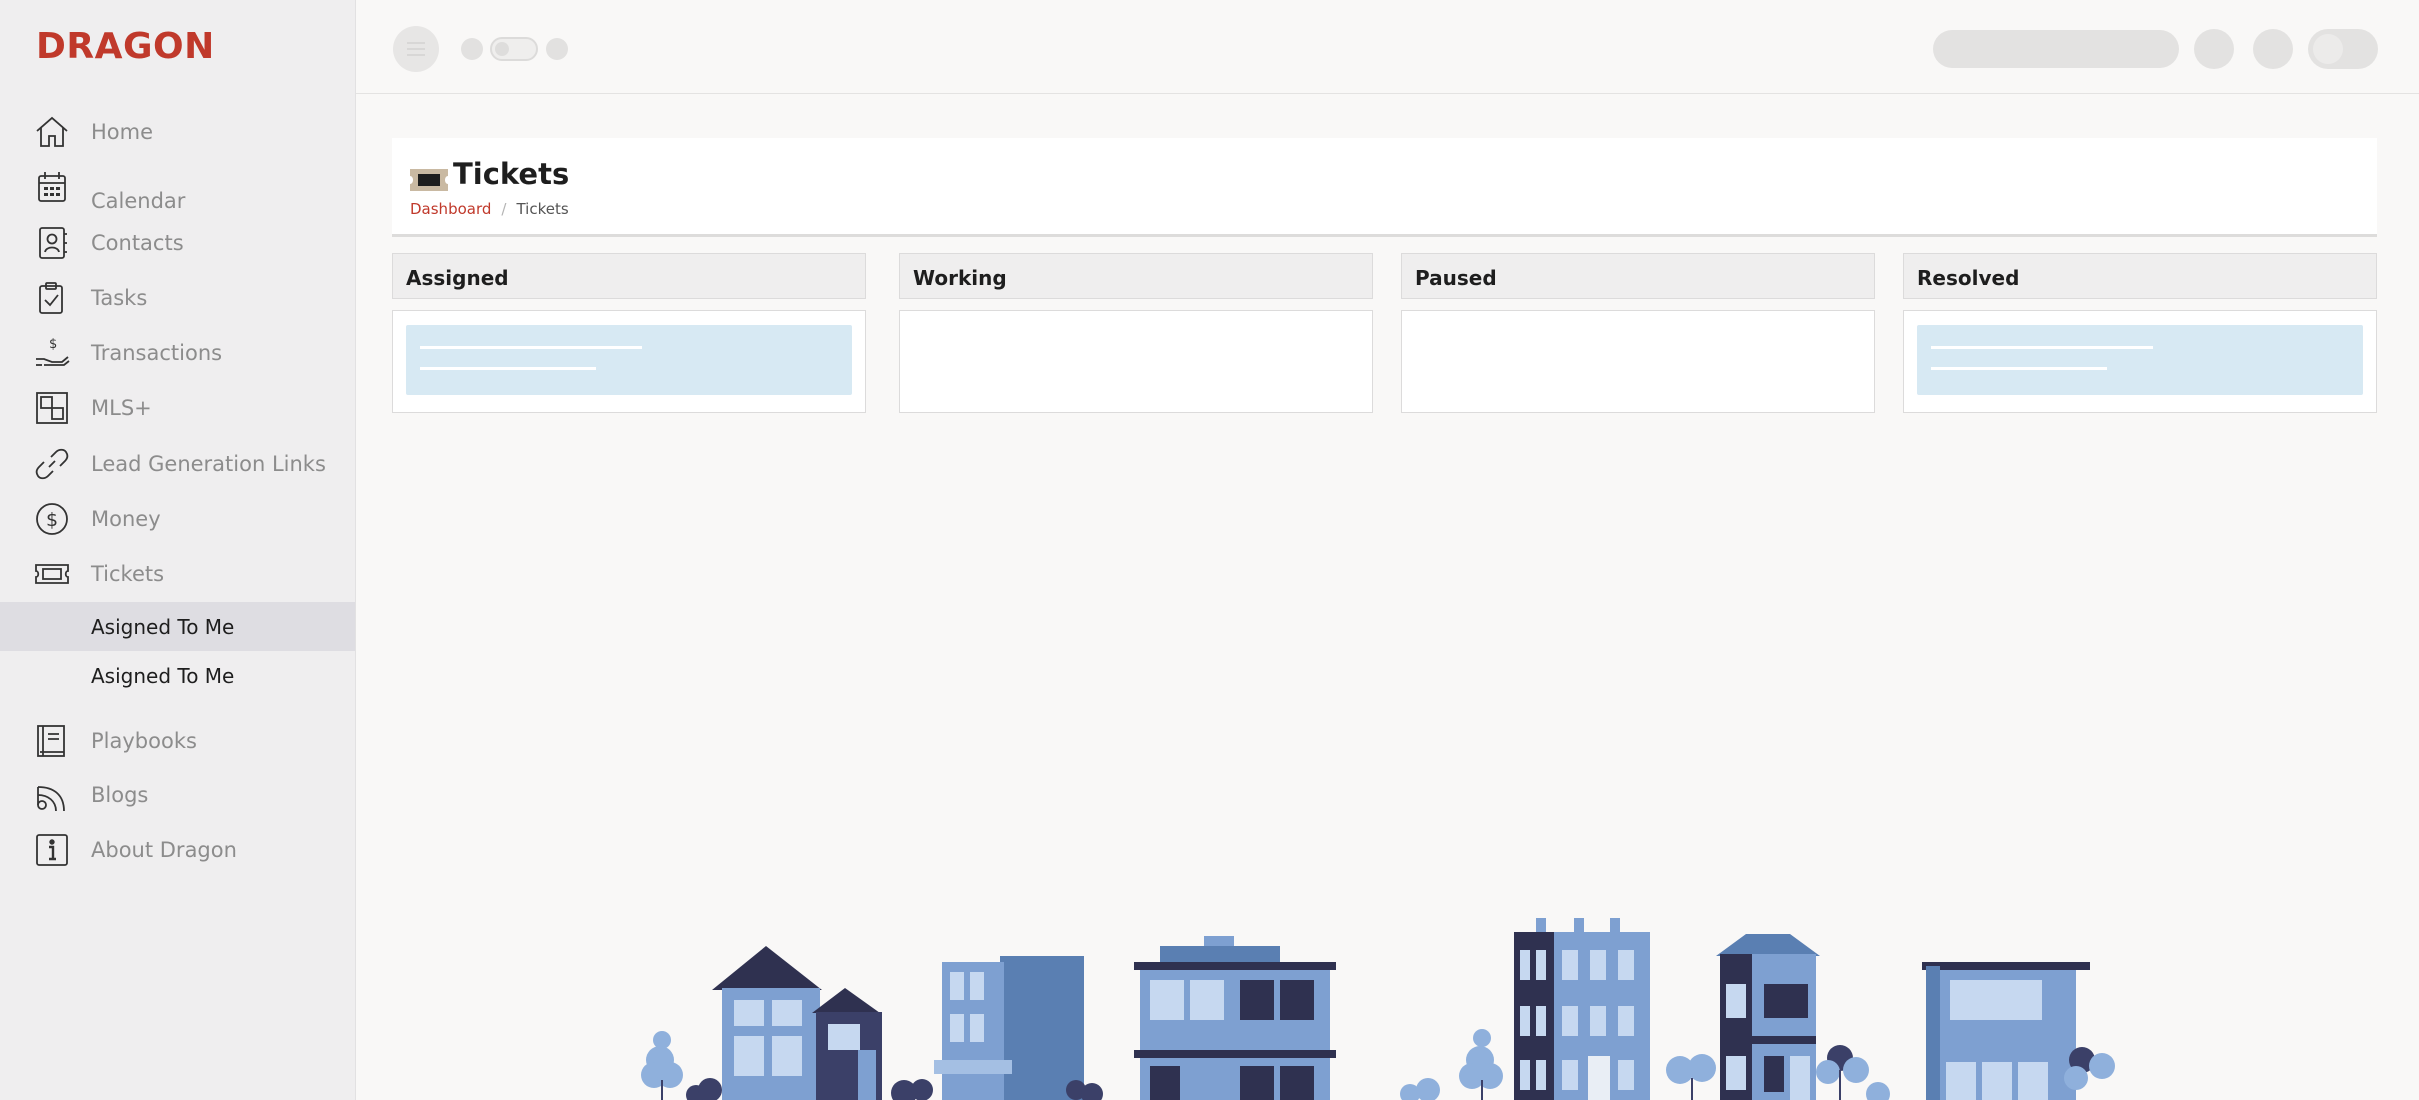  I want to click on sidebar-item-contacts: Contacts, so click(177, 243).